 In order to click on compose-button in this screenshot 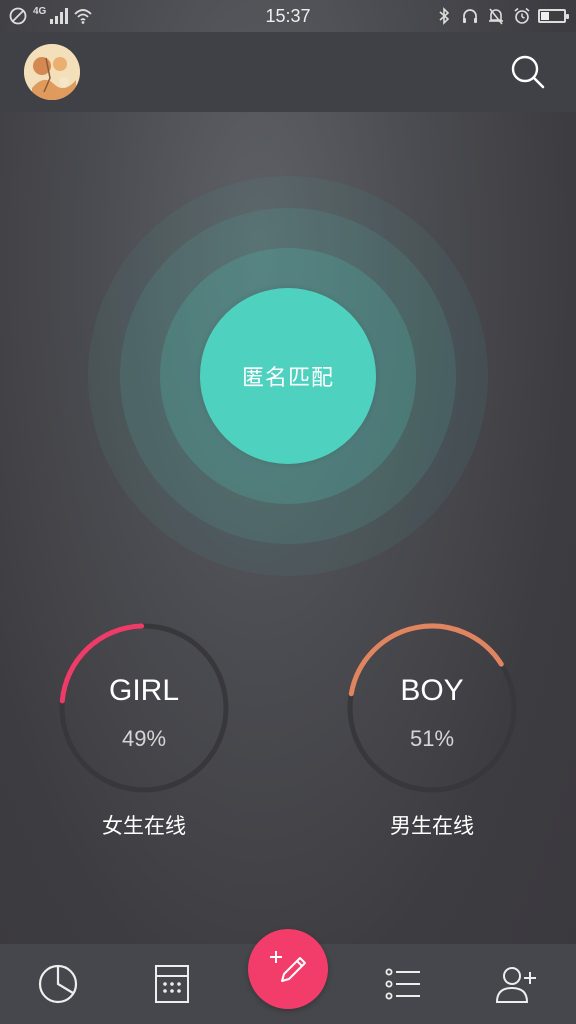, I will do `click(288, 969)`.